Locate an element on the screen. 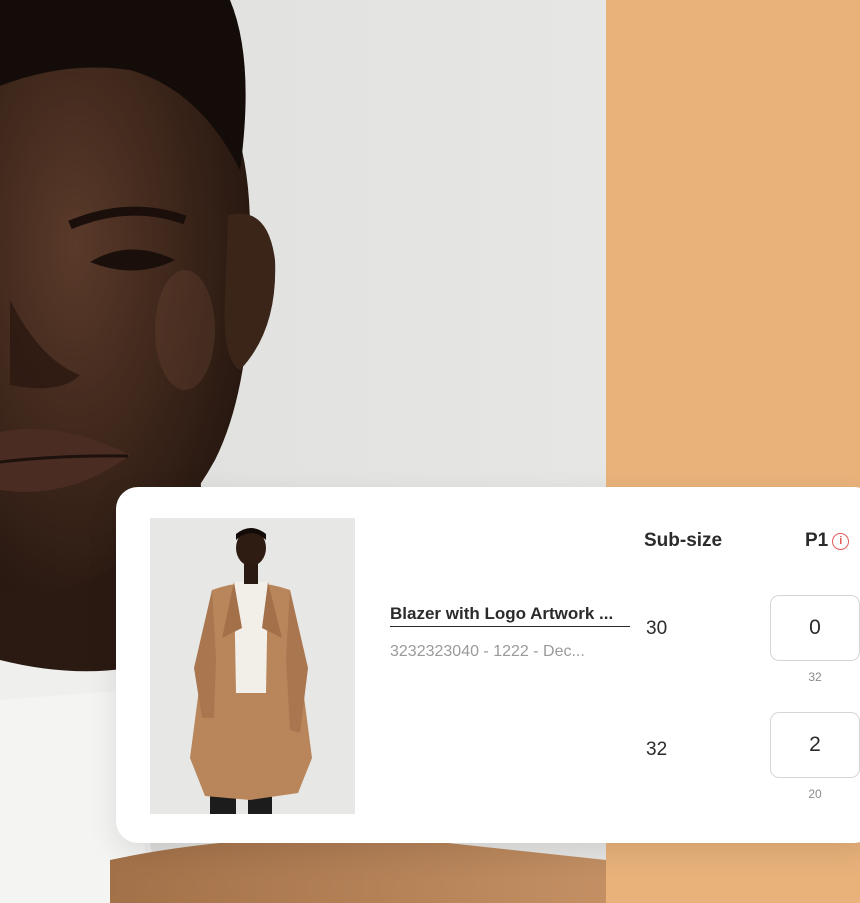  available-count-row-1: 32 is located at coordinates (815, 677).